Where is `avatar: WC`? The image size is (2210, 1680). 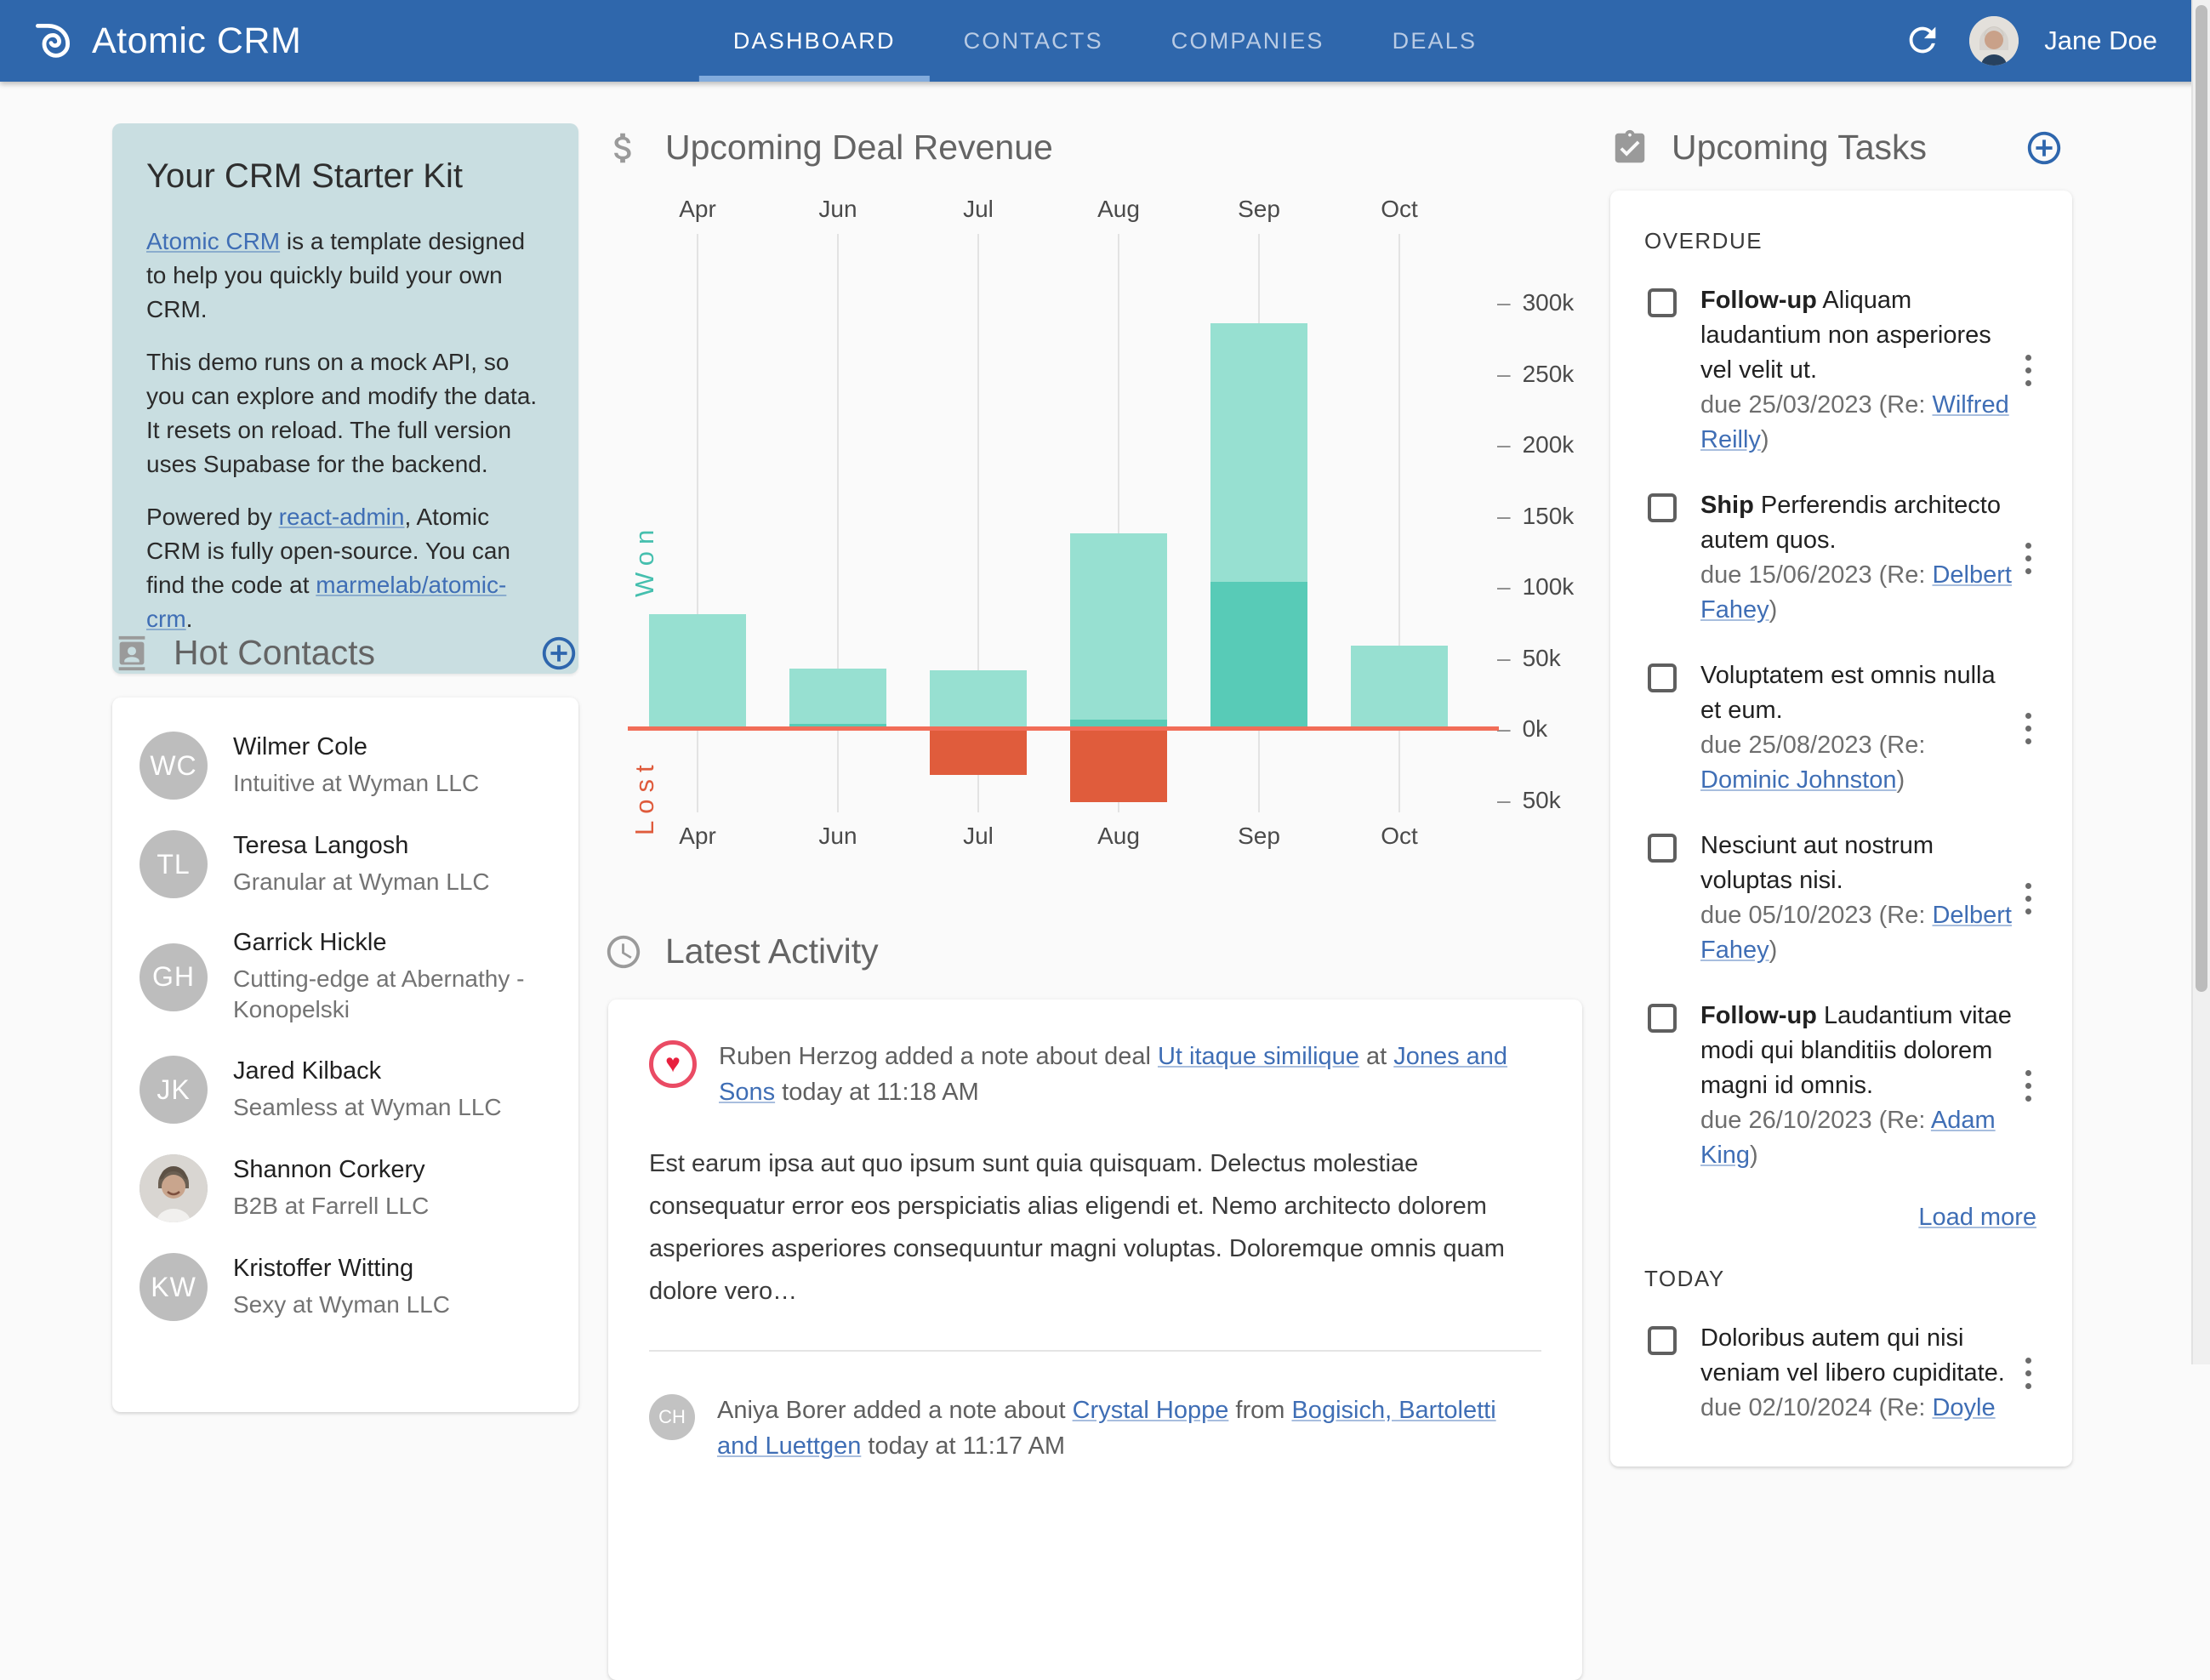
avatar: WC is located at coordinates (174, 766).